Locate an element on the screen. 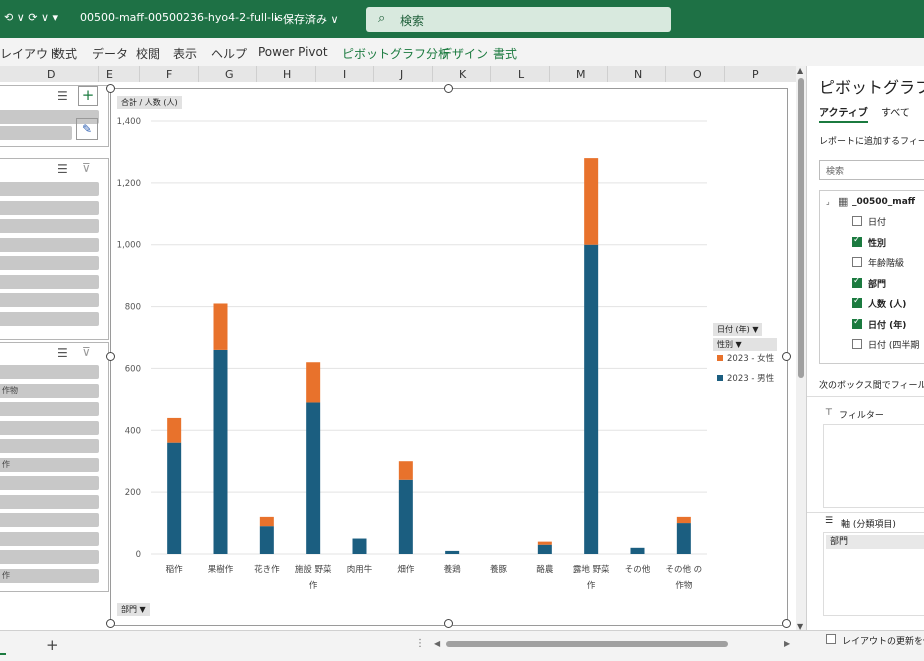 Image resolution: width=924 pixels, height=661 pixels. column-p: P is located at coordinates (755, 74).